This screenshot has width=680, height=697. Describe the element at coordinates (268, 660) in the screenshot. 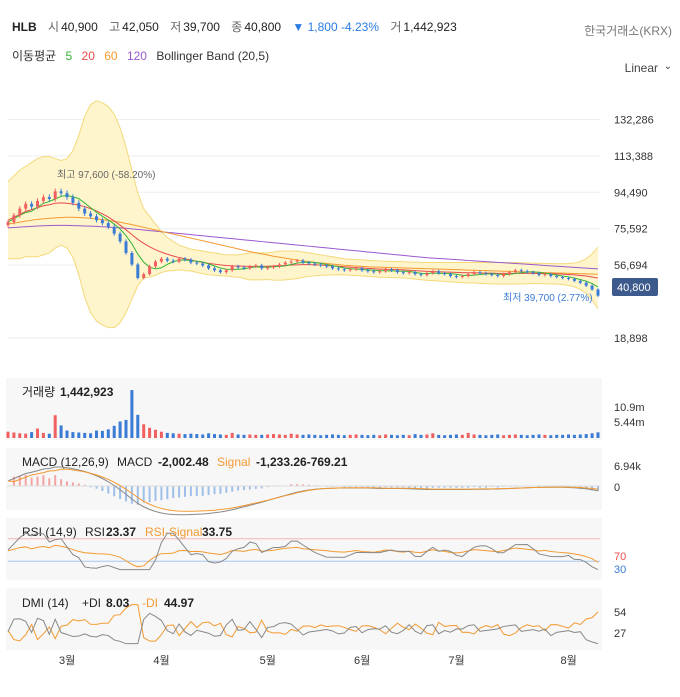

I see `x-tick-label: 5월` at that location.